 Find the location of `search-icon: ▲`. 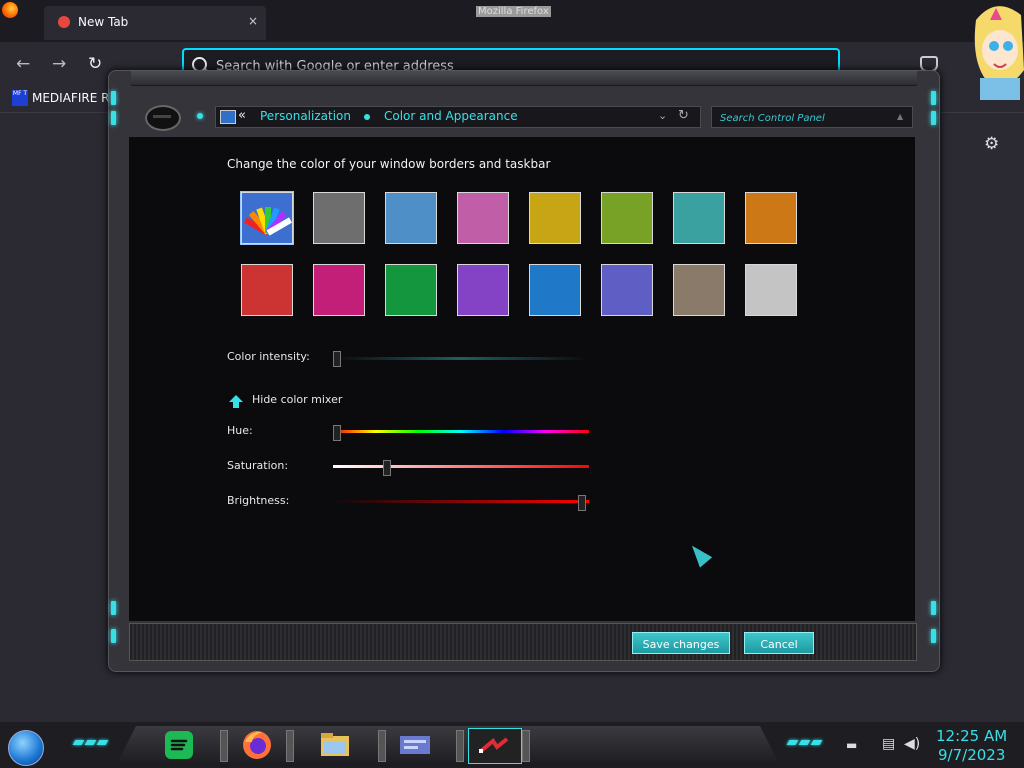

search-icon: ▲ is located at coordinates (900, 116).